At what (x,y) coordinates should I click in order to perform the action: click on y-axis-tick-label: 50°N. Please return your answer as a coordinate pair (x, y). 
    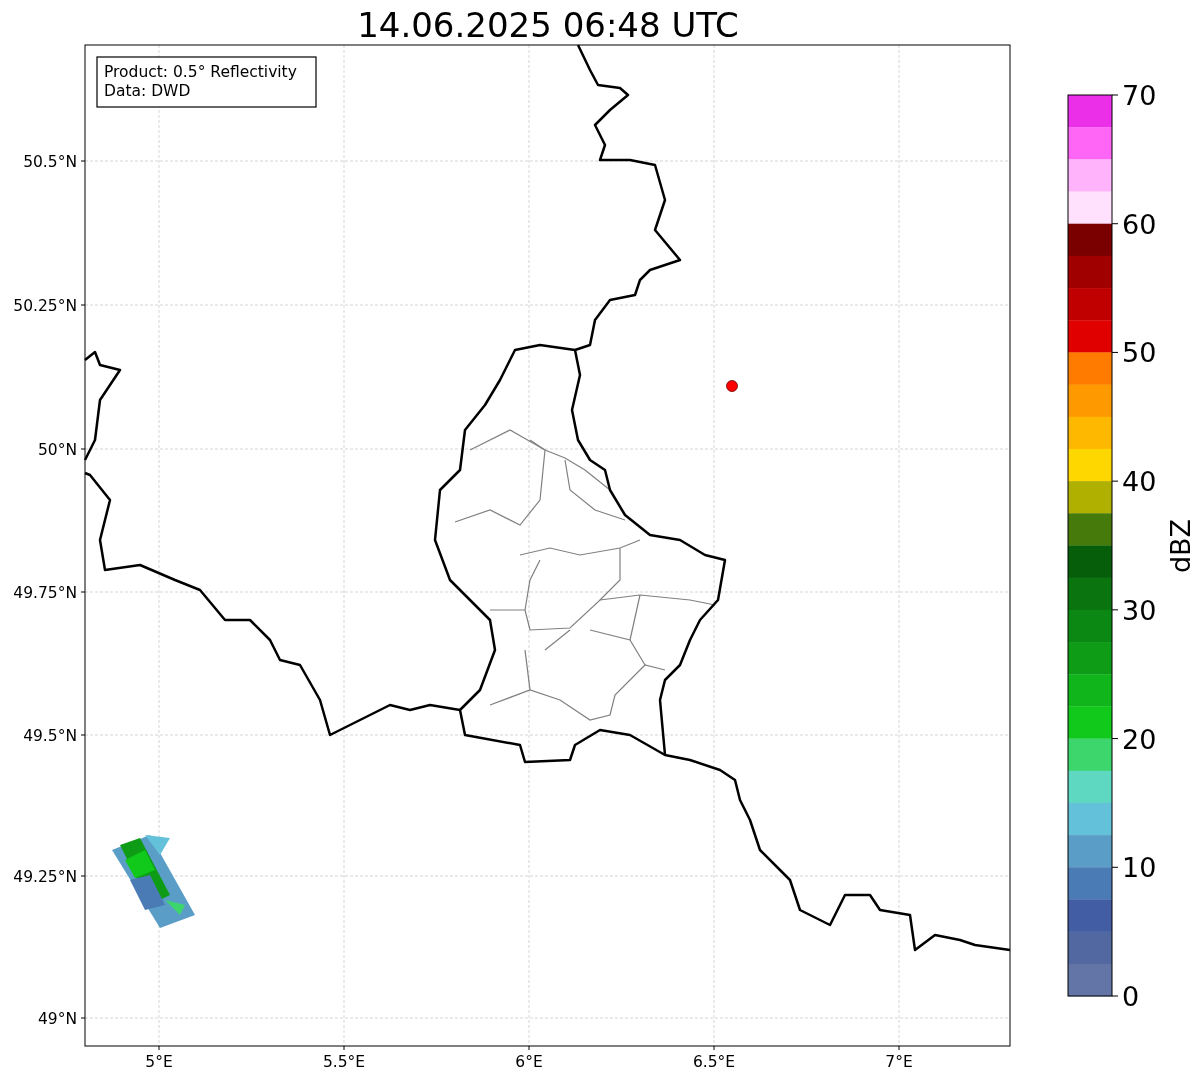
    Looking at the image, I should click on (57, 450).